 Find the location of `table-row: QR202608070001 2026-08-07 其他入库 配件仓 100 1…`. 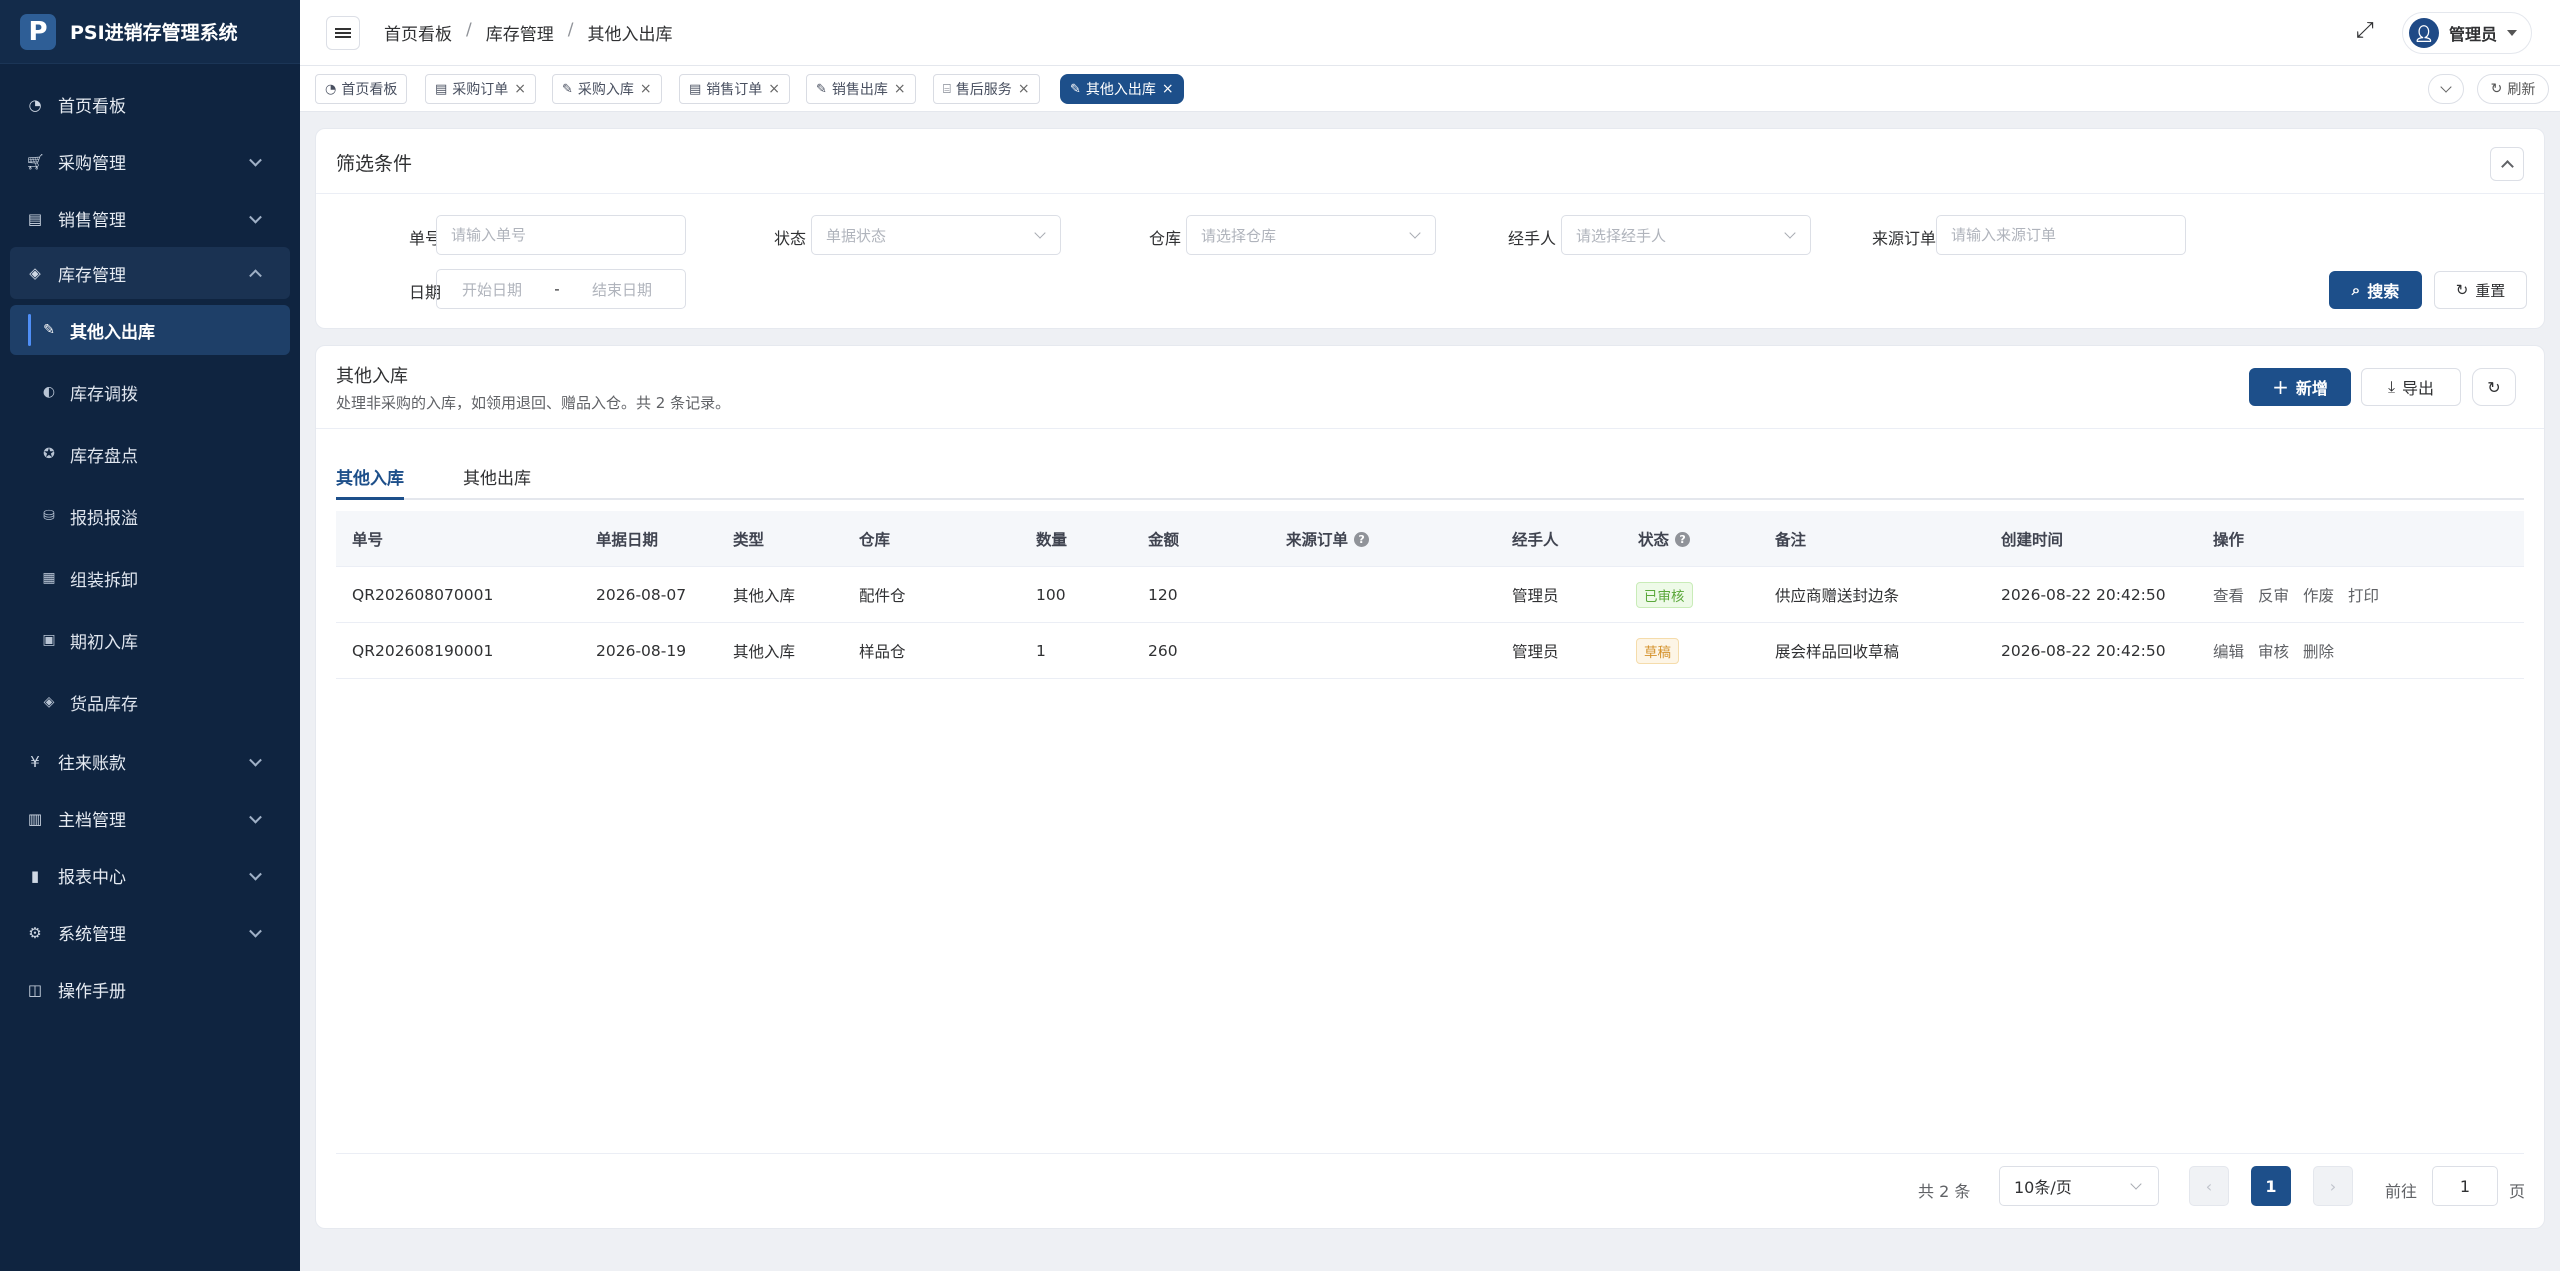

table-row: QR202608070001 2026-08-07 其他入库 配件仓 100 1… is located at coordinates (1430, 595).